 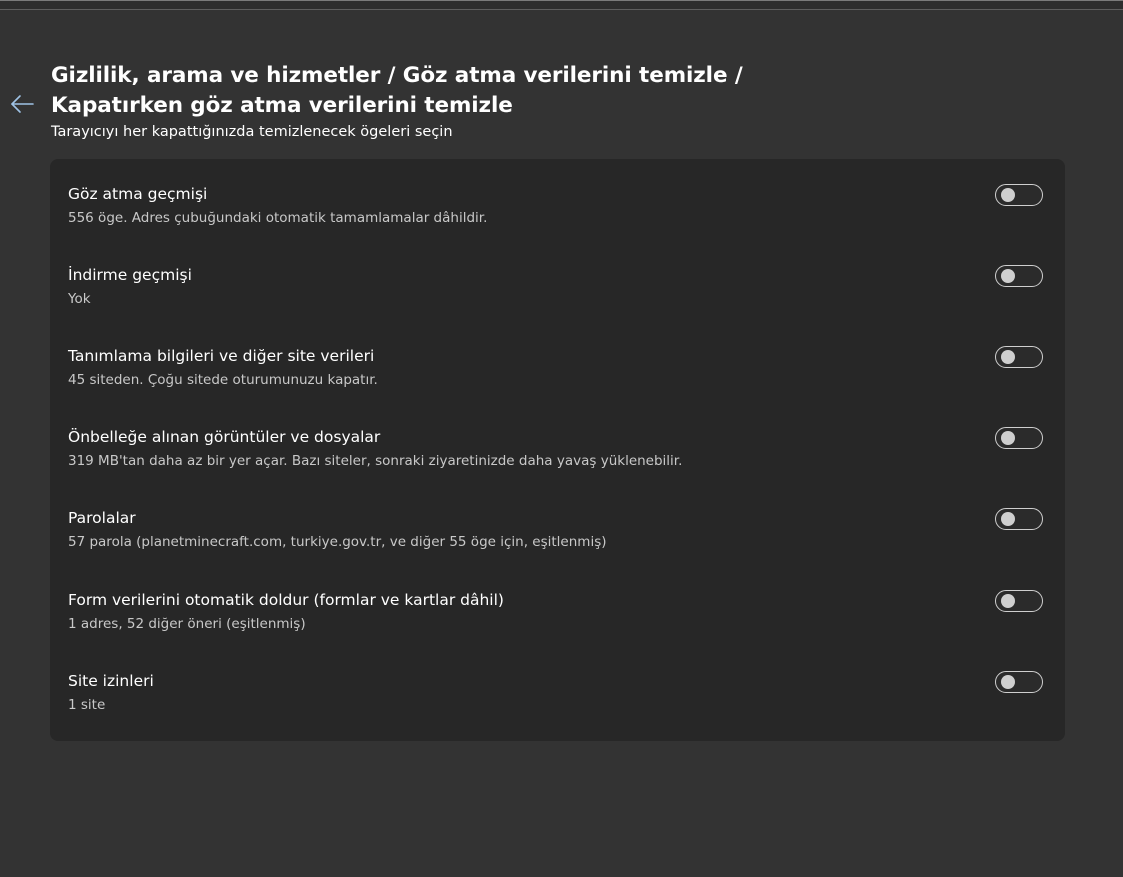 What do you see at coordinates (130, 275) in the screenshot?
I see `option-title: İndirme geçmişi` at bounding box center [130, 275].